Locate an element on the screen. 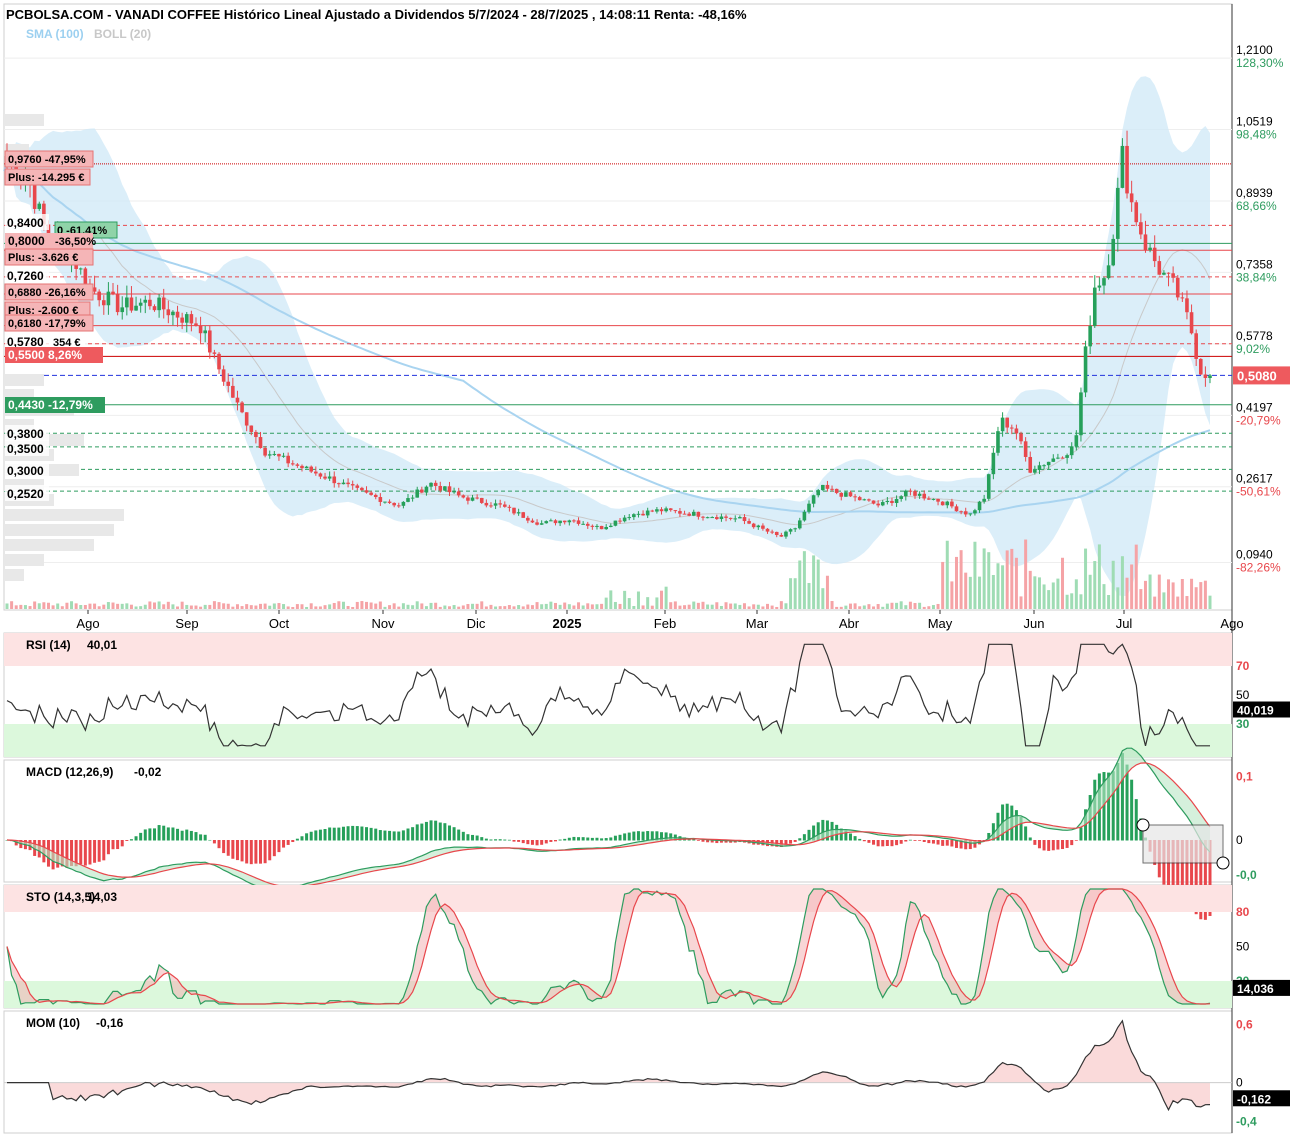  left-level-label: 0,6880 -26,16% is located at coordinates (47, 293).